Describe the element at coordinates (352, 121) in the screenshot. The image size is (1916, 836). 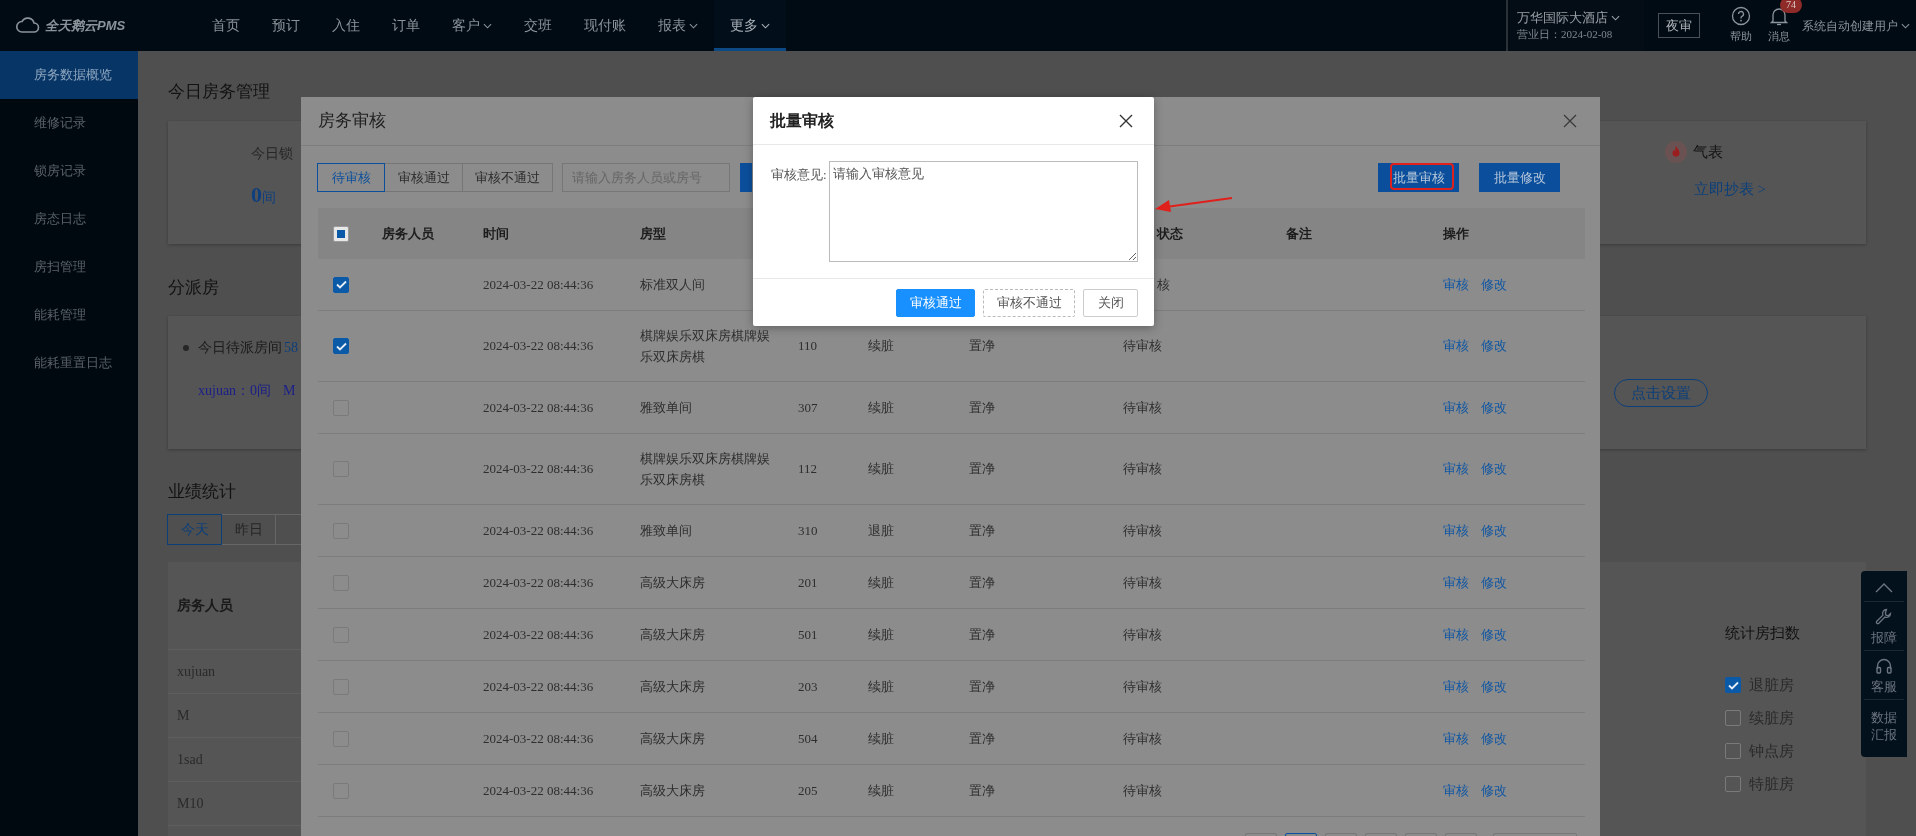
I see `dialog-title: 房务审核` at that location.